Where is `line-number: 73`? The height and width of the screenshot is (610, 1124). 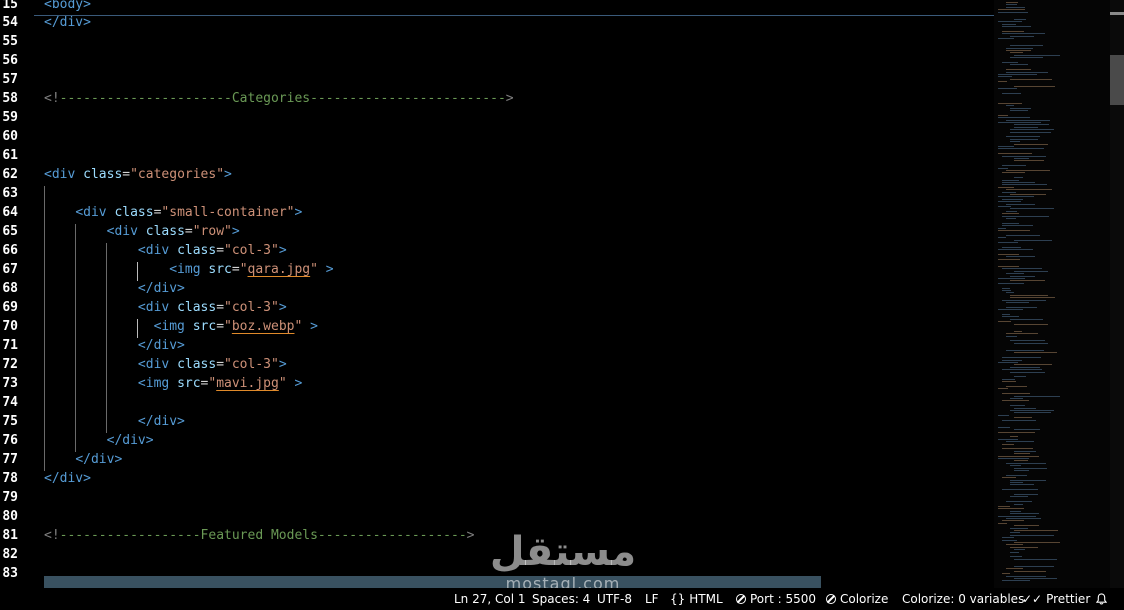 line-number: 73 is located at coordinates (10, 383).